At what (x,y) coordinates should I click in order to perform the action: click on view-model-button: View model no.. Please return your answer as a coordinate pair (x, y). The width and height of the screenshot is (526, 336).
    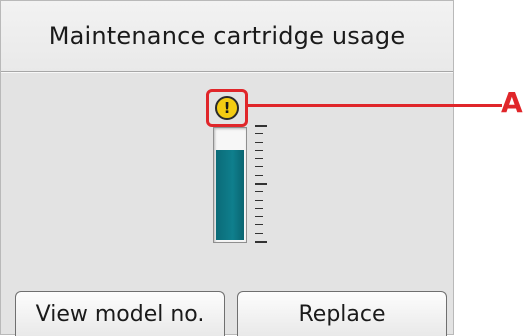
    Looking at the image, I should click on (120, 313).